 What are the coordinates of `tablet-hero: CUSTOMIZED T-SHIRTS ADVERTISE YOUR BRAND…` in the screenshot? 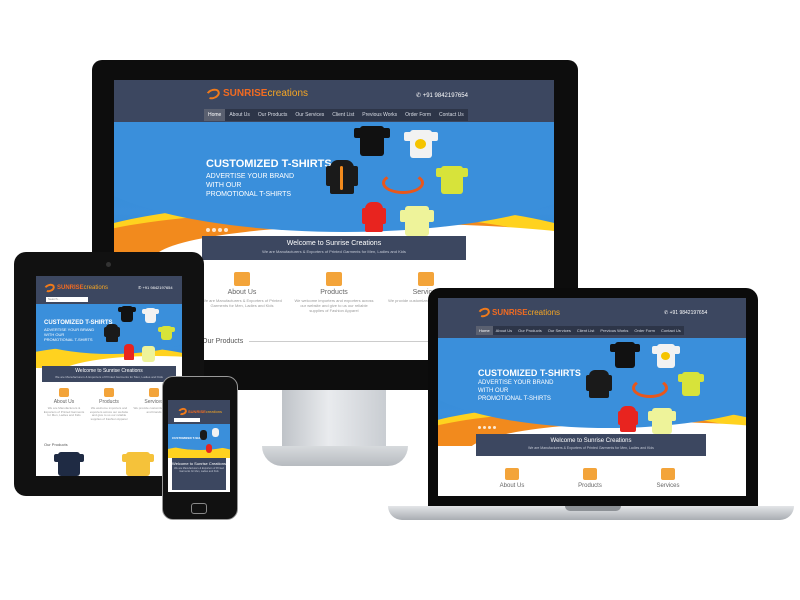 It's located at (109, 336).